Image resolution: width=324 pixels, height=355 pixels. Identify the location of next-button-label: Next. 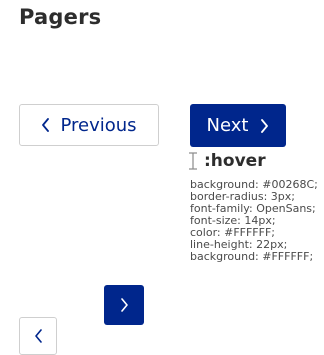
(227, 125).